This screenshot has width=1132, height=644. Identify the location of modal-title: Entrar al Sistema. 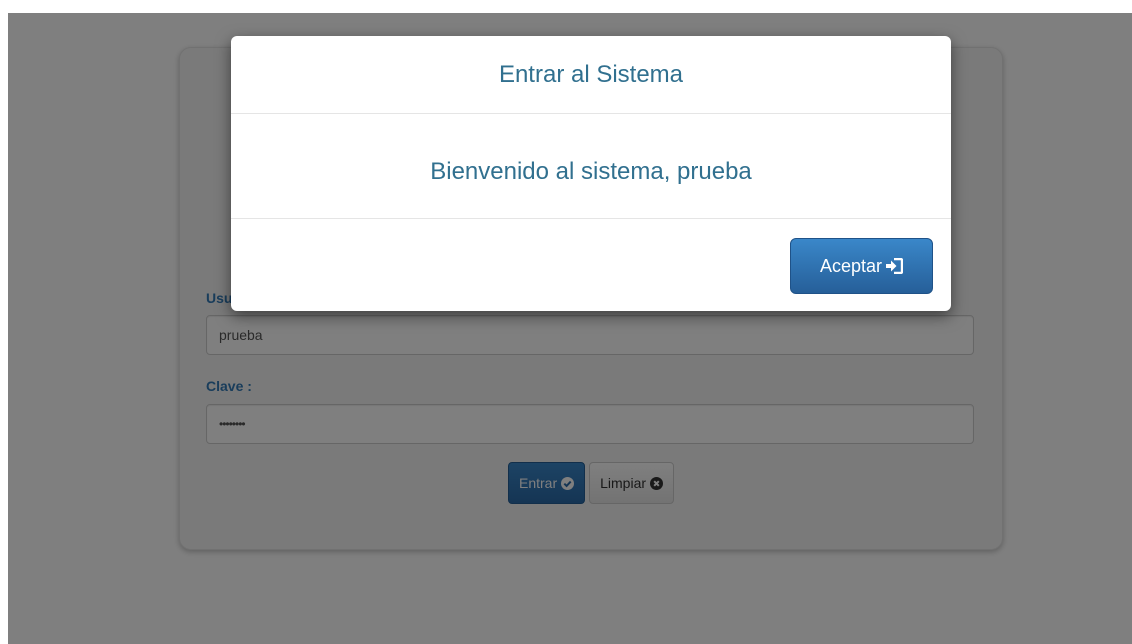
(591, 75).